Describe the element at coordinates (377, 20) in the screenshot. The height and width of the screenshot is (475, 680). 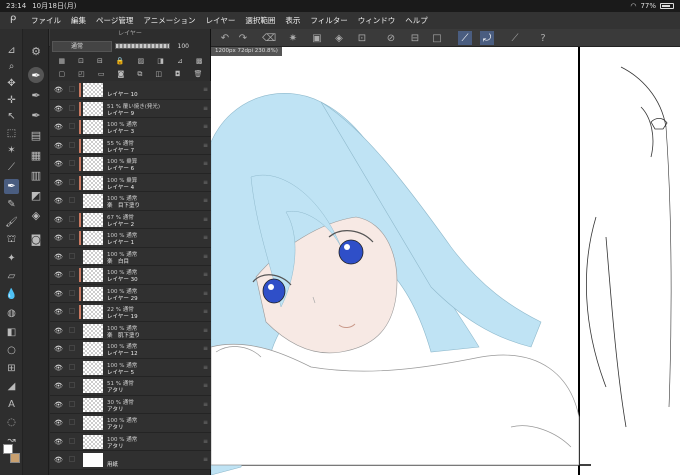
I see `menu-window: ウィンドウ` at that location.